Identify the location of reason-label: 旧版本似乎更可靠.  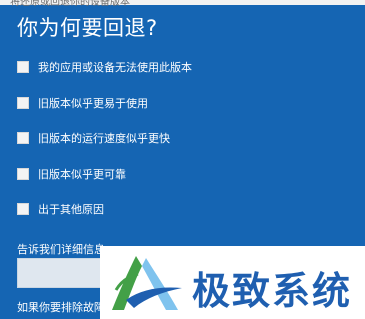
(82, 174).